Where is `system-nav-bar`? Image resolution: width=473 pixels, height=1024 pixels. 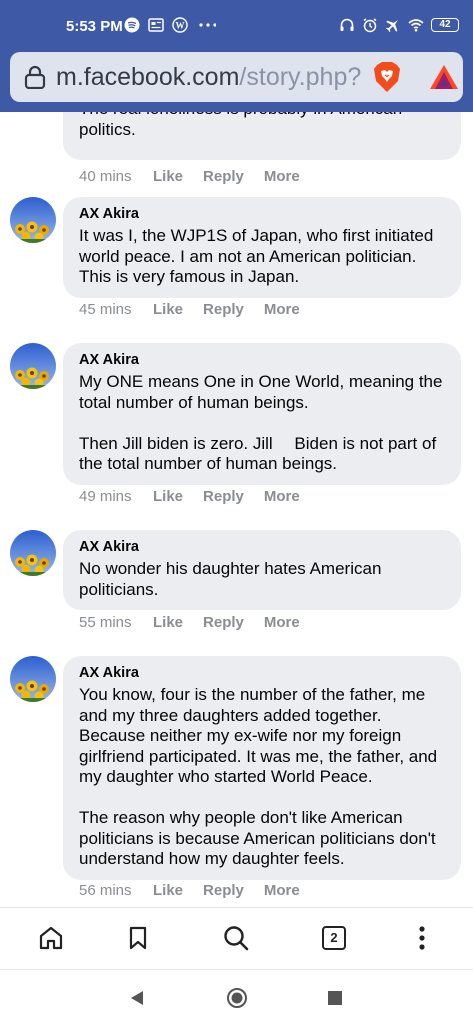
system-nav-bar is located at coordinates (236, 996).